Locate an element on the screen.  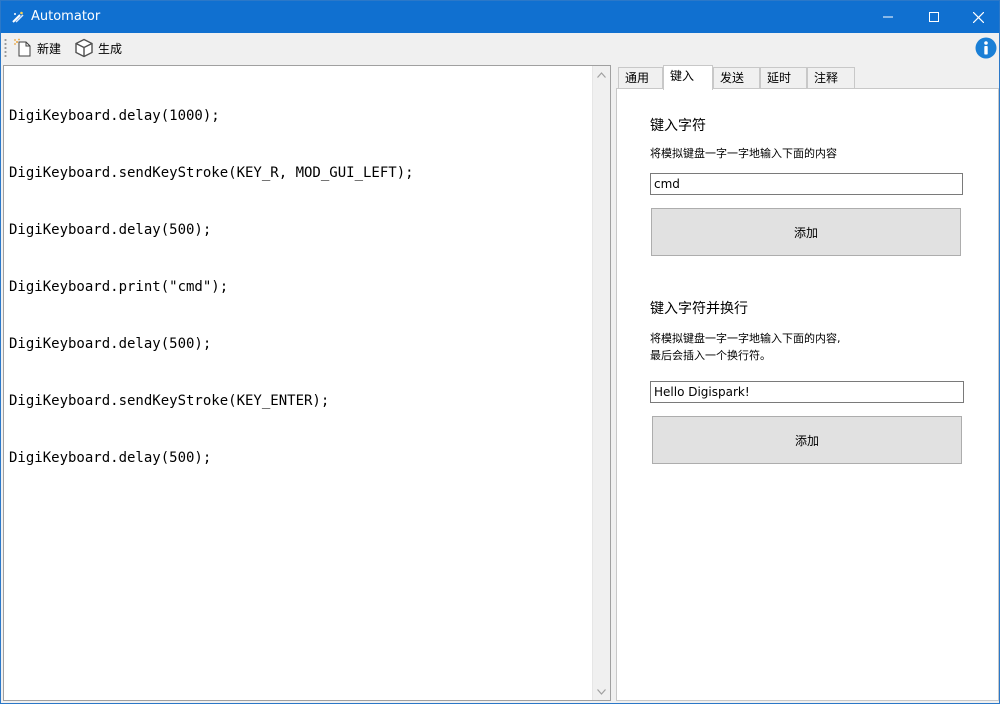
window-title: Automator is located at coordinates (66, 16).